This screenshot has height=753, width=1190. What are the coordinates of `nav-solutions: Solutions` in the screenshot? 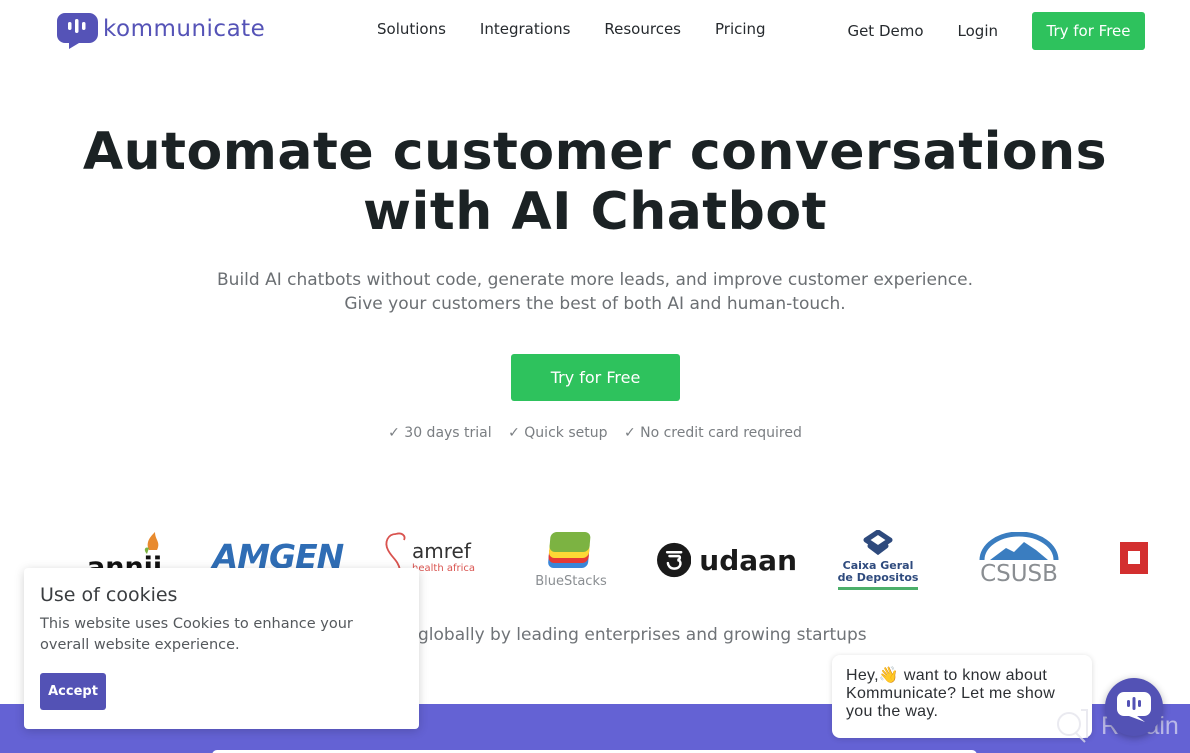 It's located at (411, 29).